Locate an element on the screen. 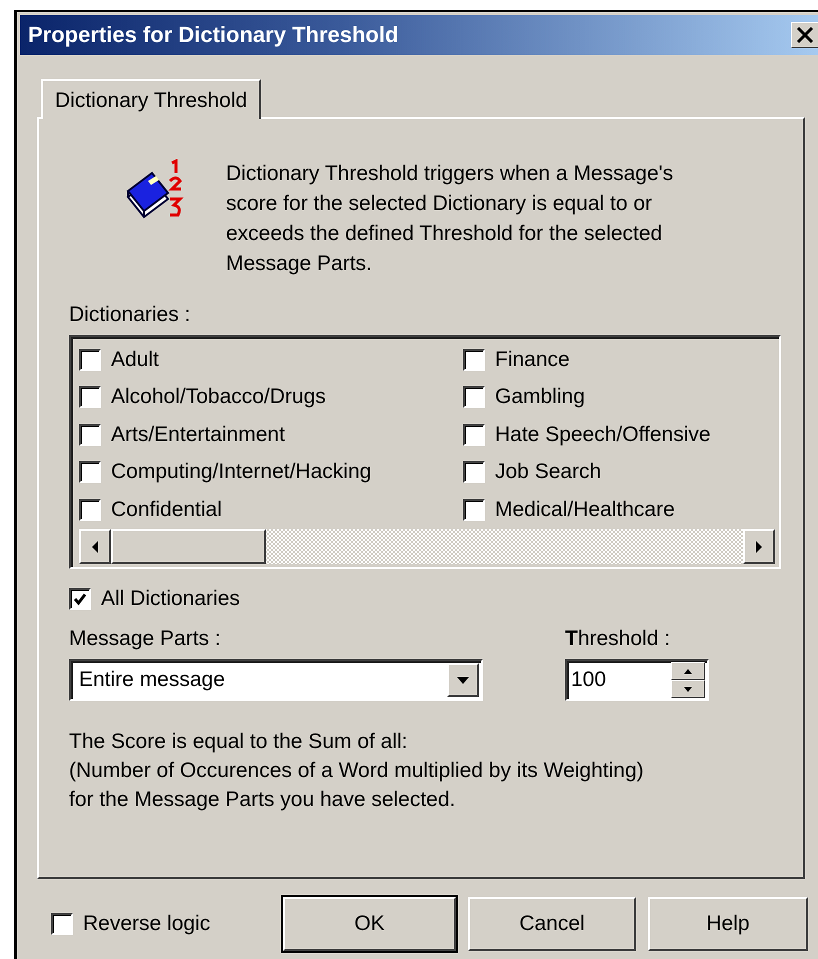 This screenshot has width=818, height=959. checkbox-label: Adult is located at coordinates (135, 360).